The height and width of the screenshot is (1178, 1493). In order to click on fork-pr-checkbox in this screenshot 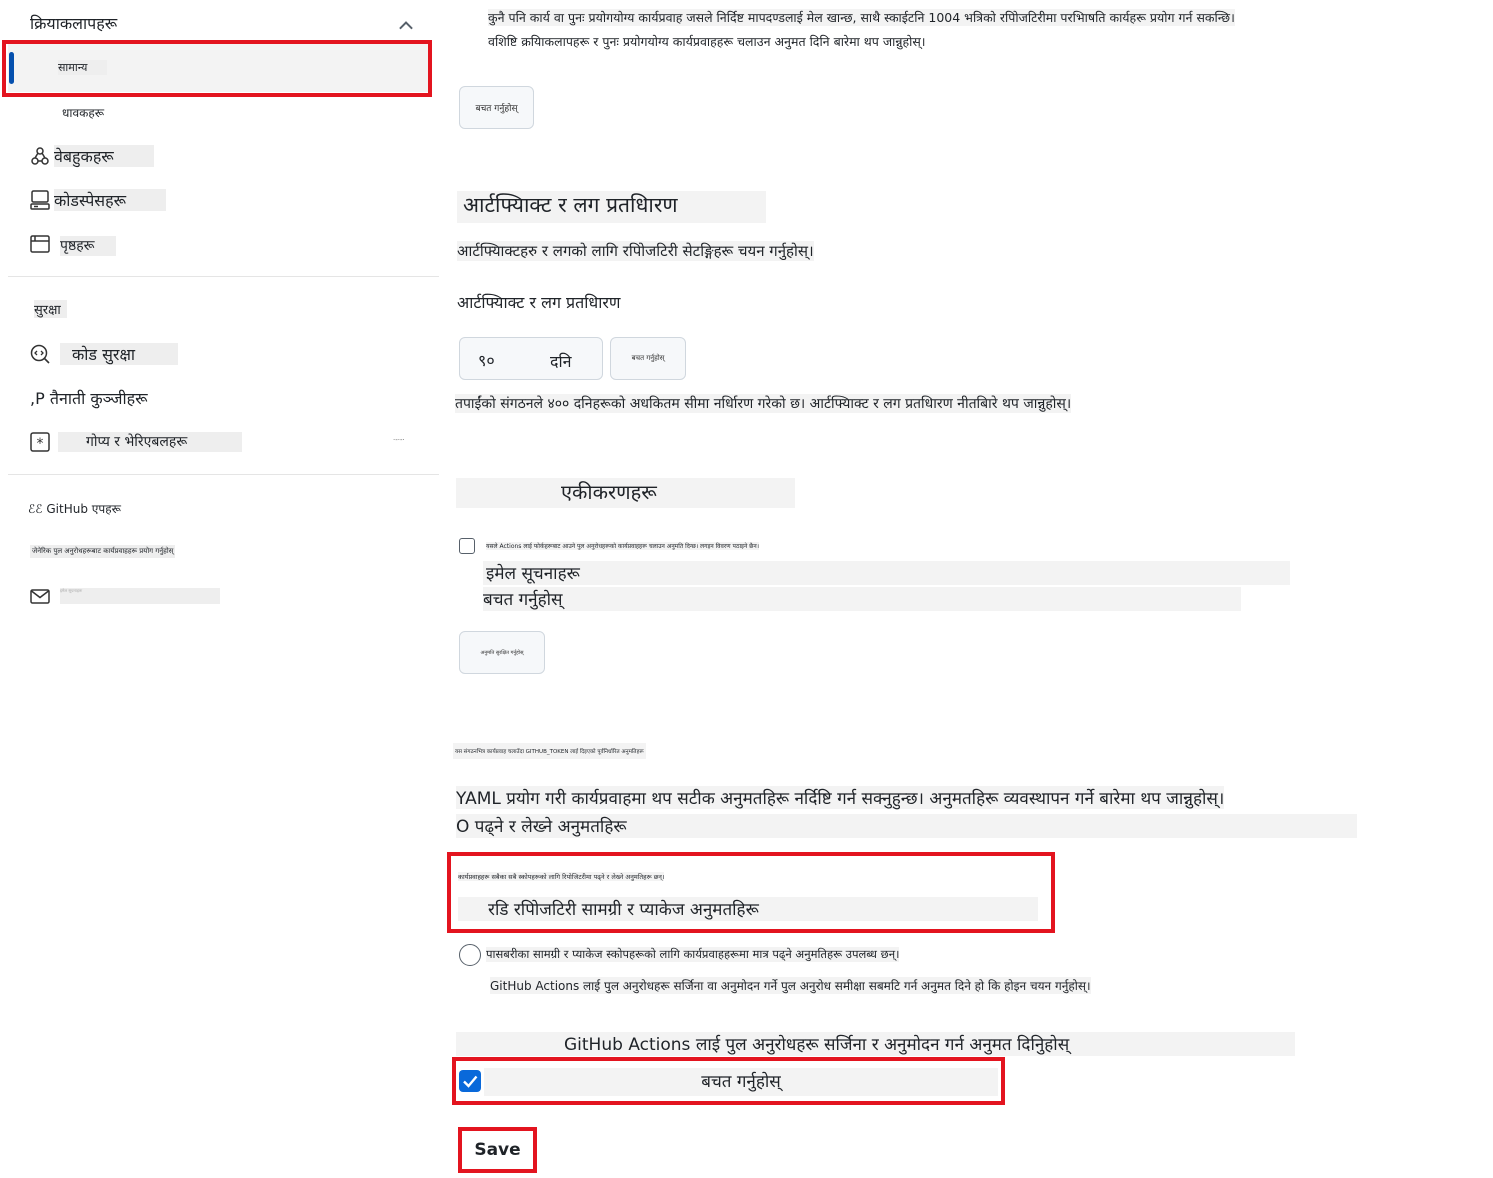, I will do `click(467, 546)`.